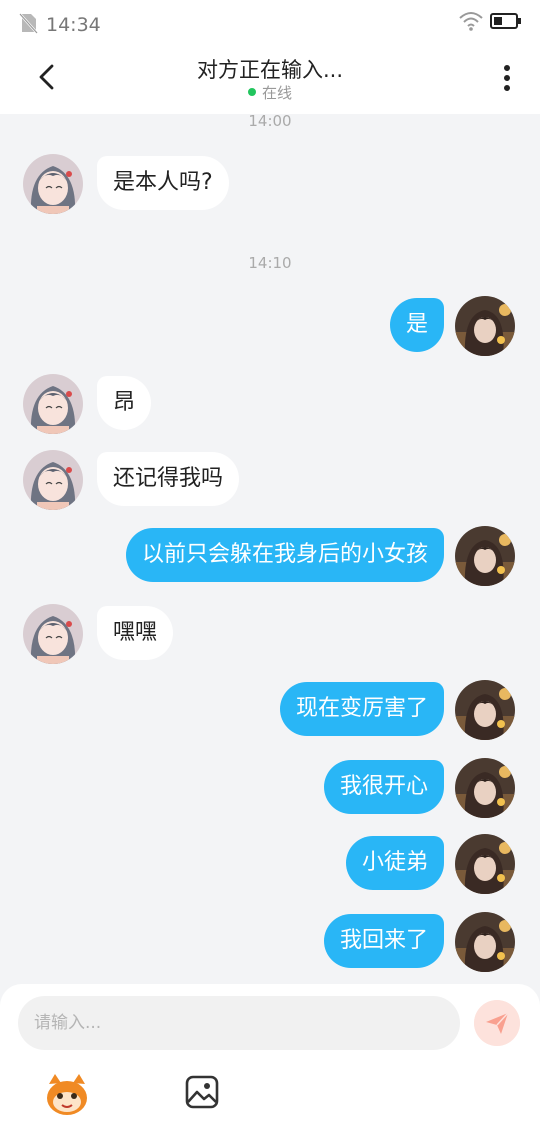 This screenshot has height=1140, width=540. What do you see at coordinates (270, 481) in the screenshot?
I see `message-row-incoming: 还记得我吗` at bounding box center [270, 481].